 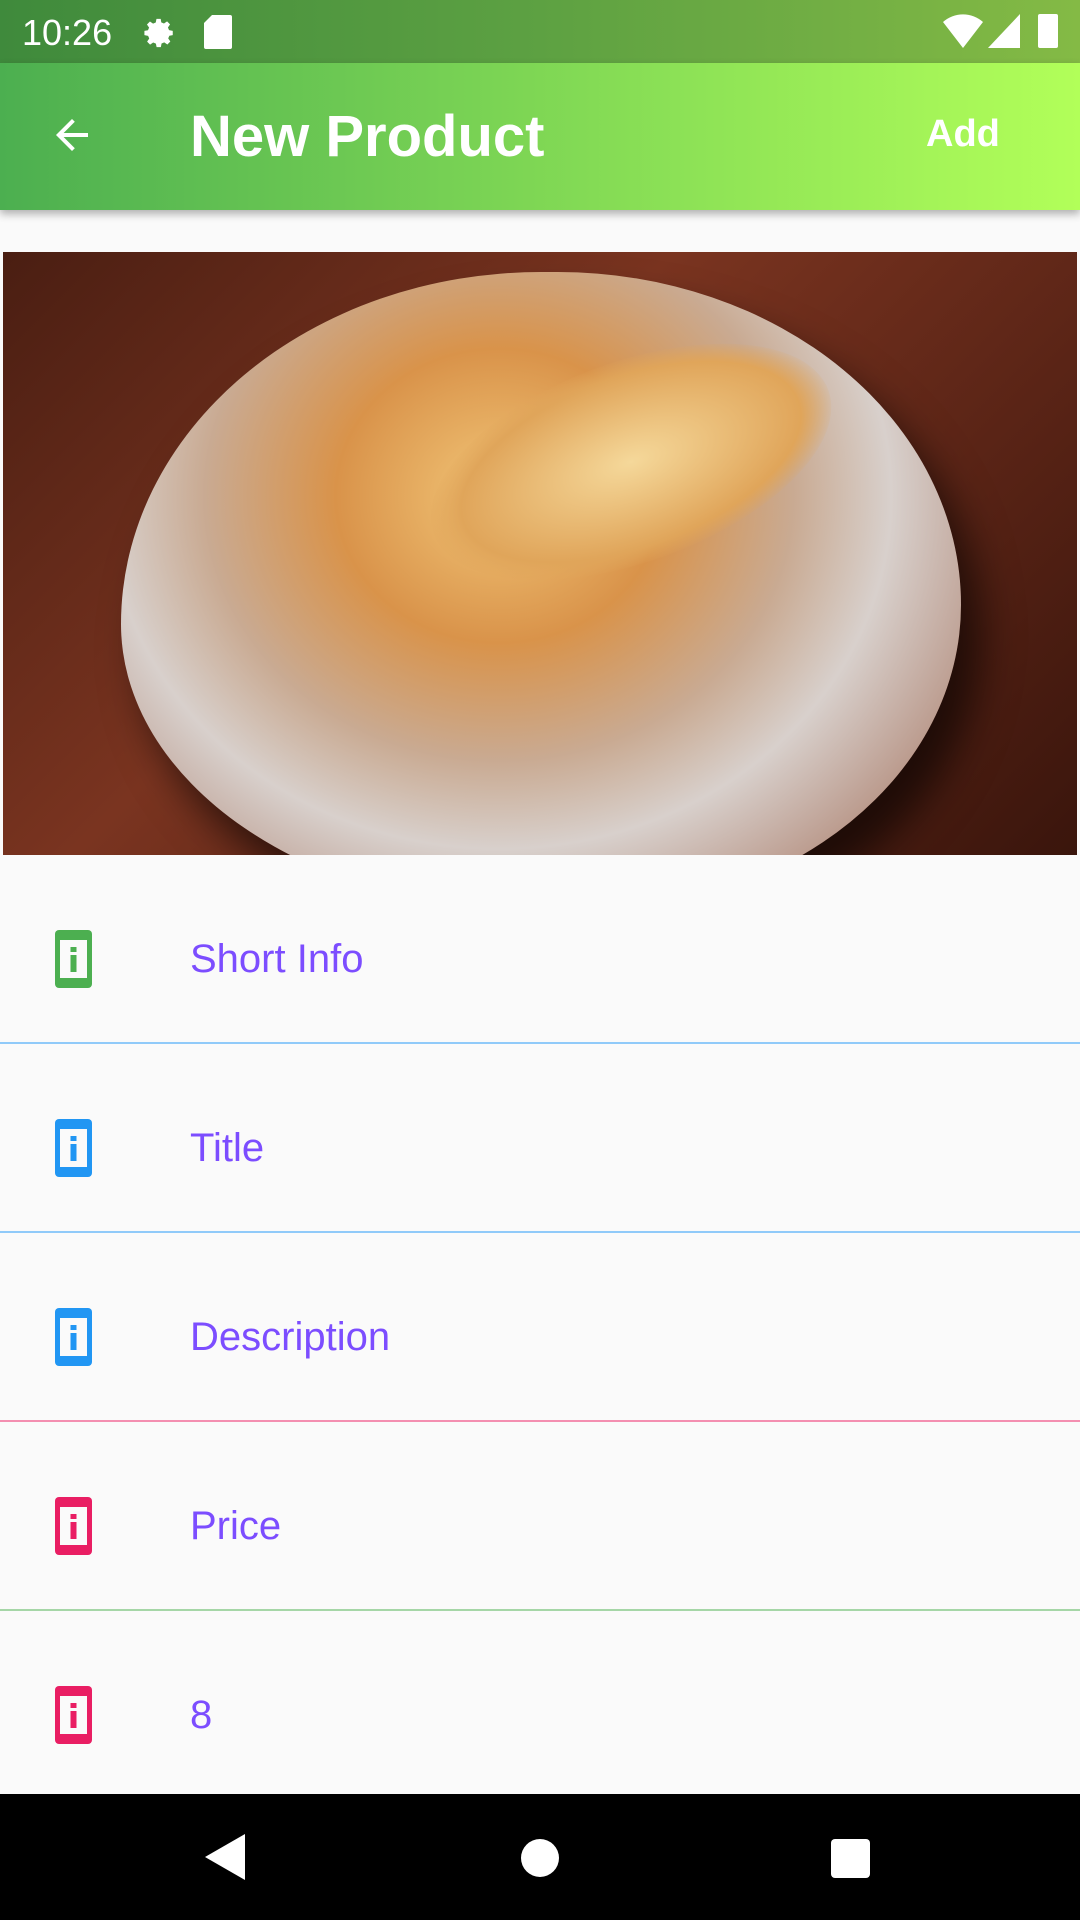 I want to click on status-time: 10:26, so click(x=67, y=32).